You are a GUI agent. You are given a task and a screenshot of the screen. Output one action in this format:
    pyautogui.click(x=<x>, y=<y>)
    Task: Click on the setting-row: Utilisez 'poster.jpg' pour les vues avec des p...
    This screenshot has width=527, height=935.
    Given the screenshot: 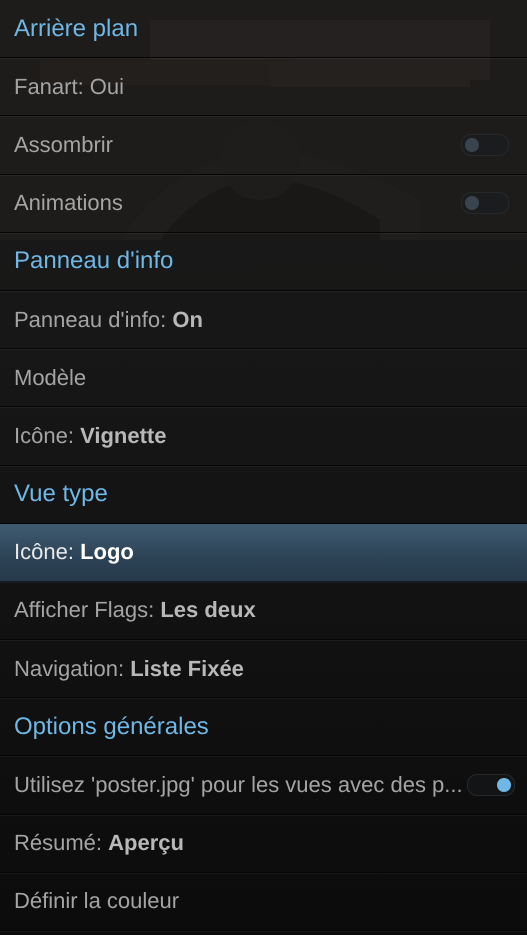 What is the action you would take?
    pyautogui.click(x=263, y=785)
    